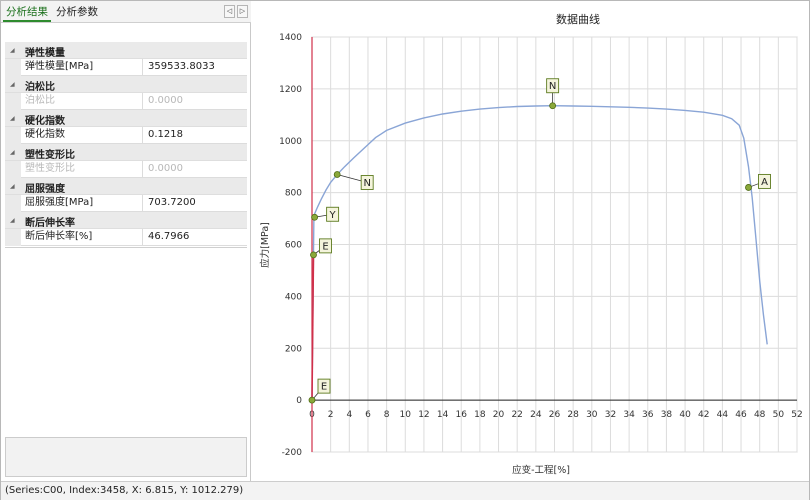 This screenshot has width=810, height=500. I want to click on tab-scroll-left-button: ◁, so click(229, 11).